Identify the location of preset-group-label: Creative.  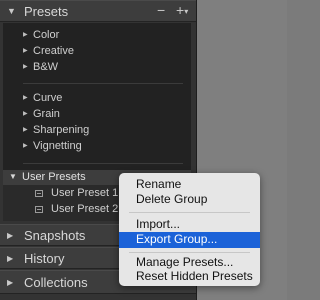
(53, 51).